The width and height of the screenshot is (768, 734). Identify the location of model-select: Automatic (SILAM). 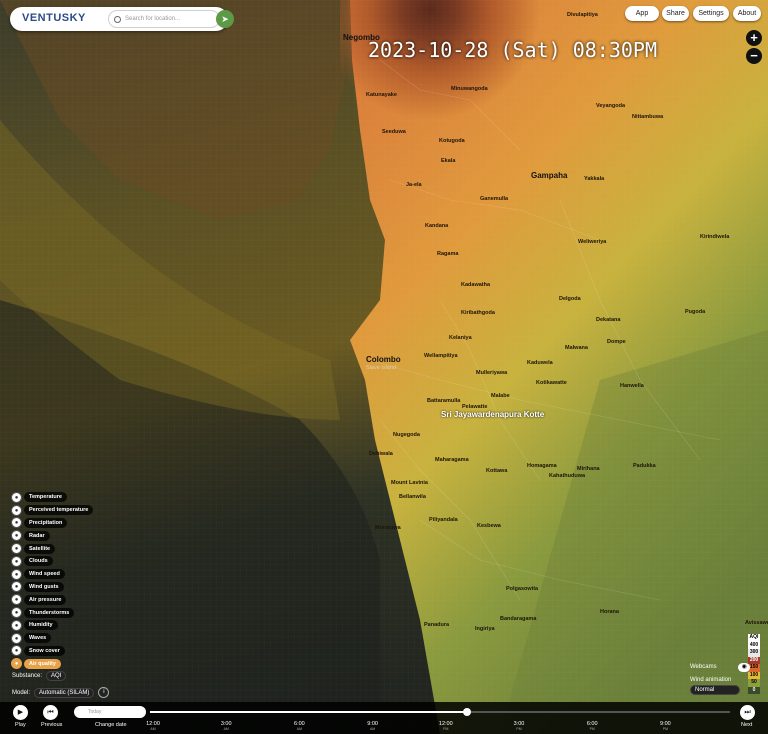
(64, 692).